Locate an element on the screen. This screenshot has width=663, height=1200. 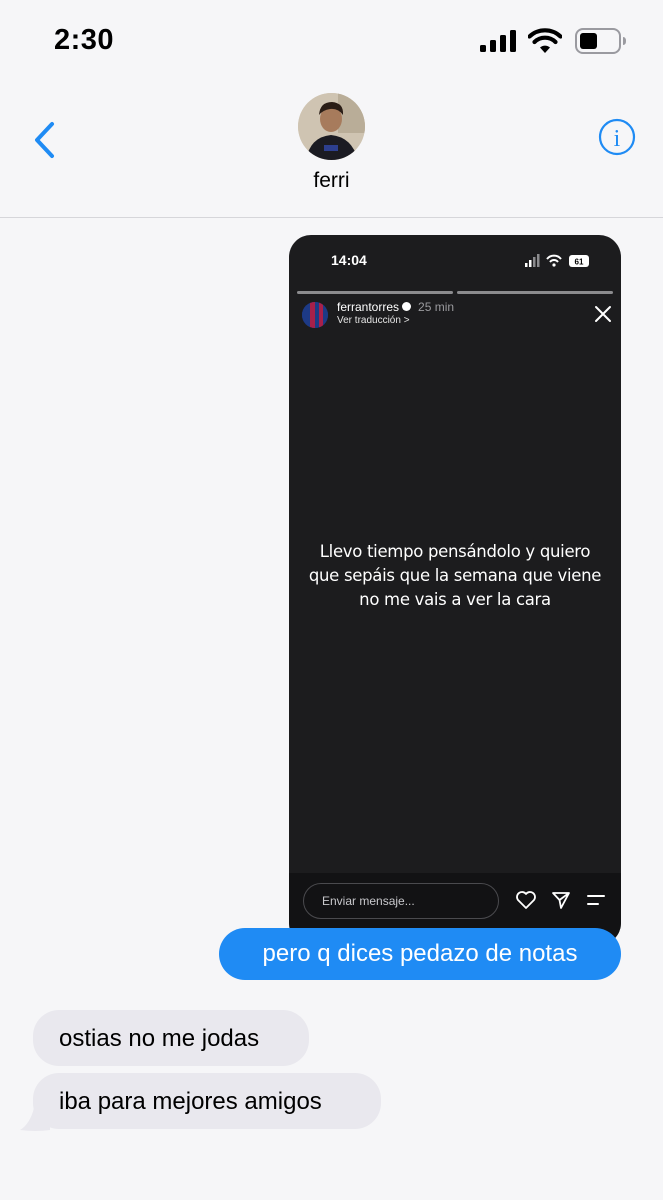
back-chevron-icon is located at coordinates (45, 140).